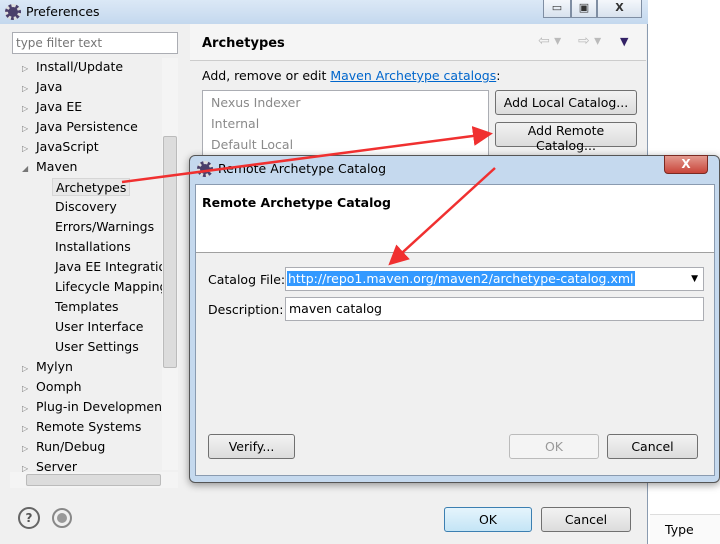 This screenshot has height=544, width=720. I want to click on arrow-to-catalog-file, so click(442, 216).